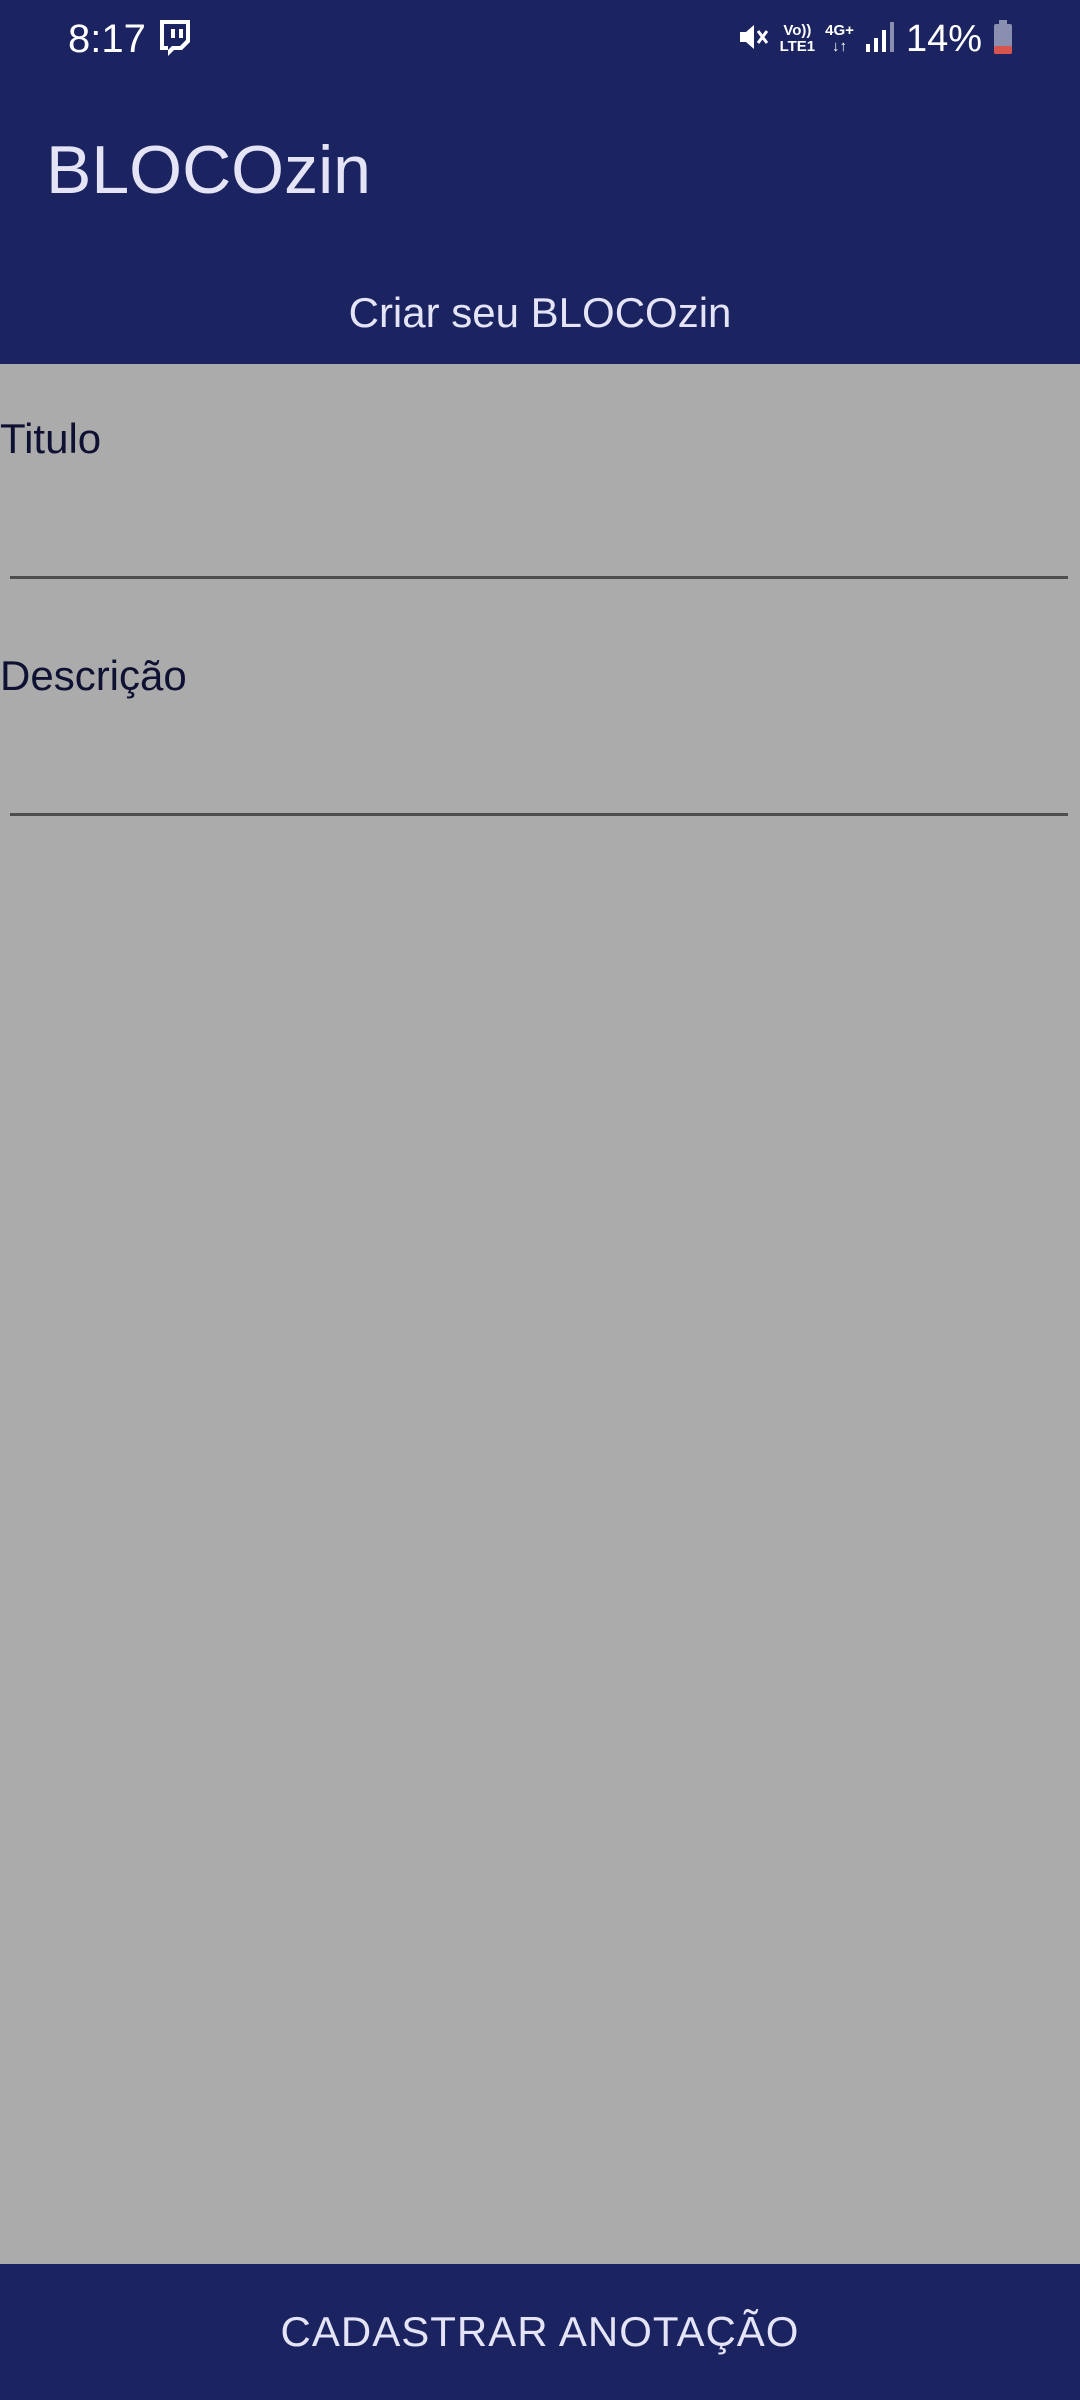 This screenshot has height=2400, width=1080. I want to click on volte-indicator: Vo)) LTE1, so click(798, 39).